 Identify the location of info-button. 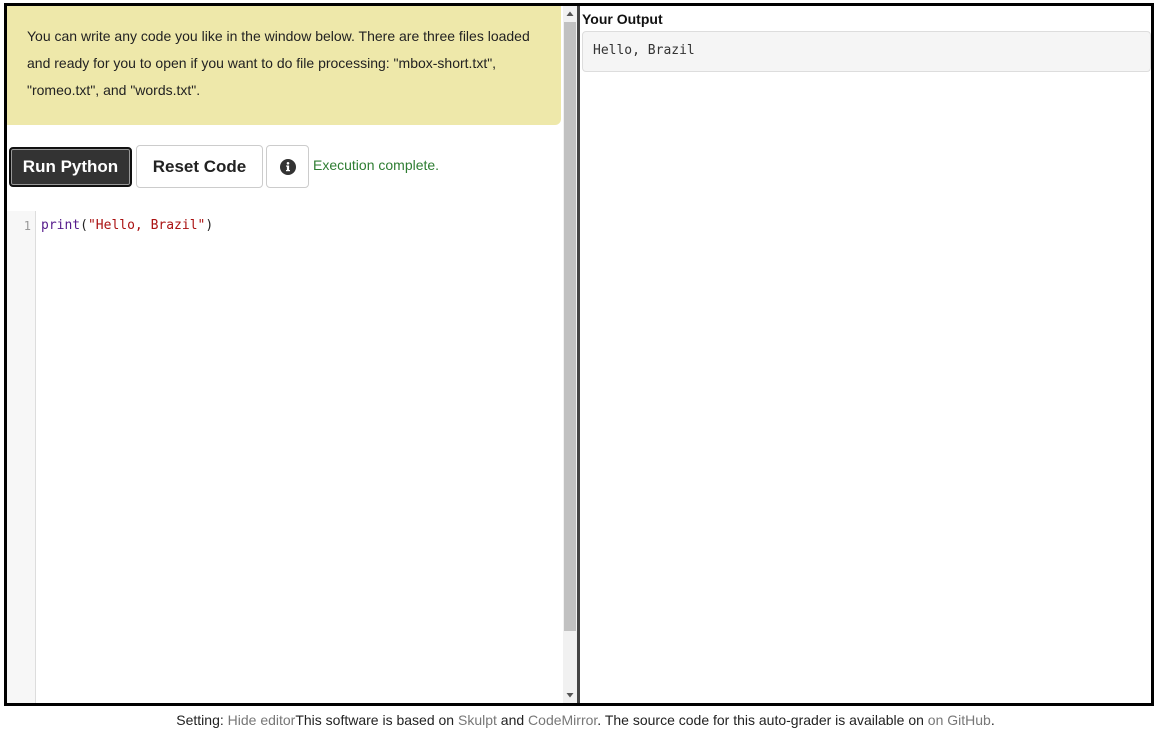
(287, 166).